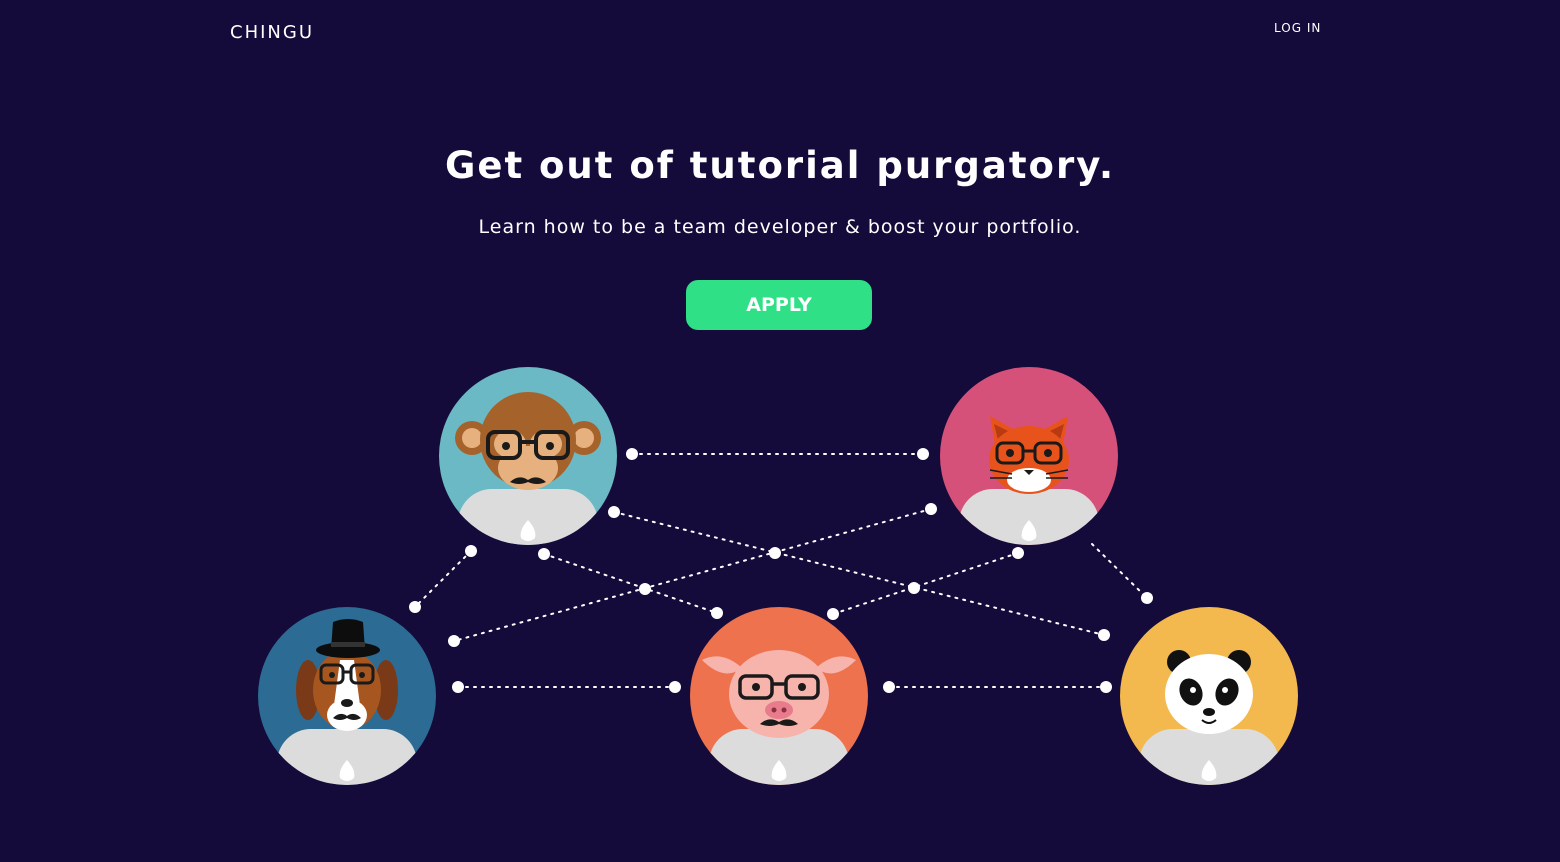 This screenshot has width=1560, height=862. Describe the element at coordinates (528, 456) in the screenshot. I see `monkey-avatar` at that location.